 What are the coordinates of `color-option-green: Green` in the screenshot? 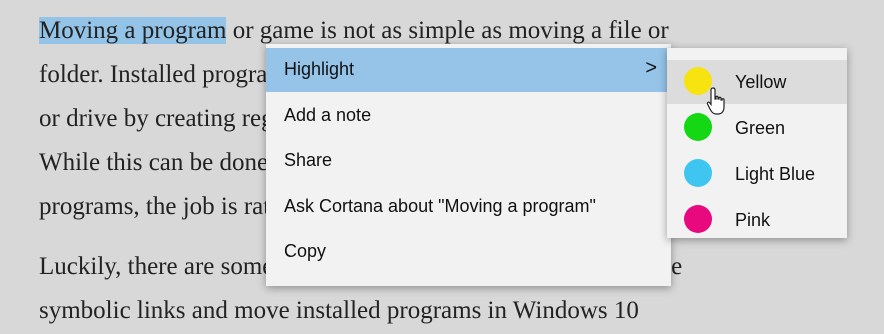 It's located at (757, 128).